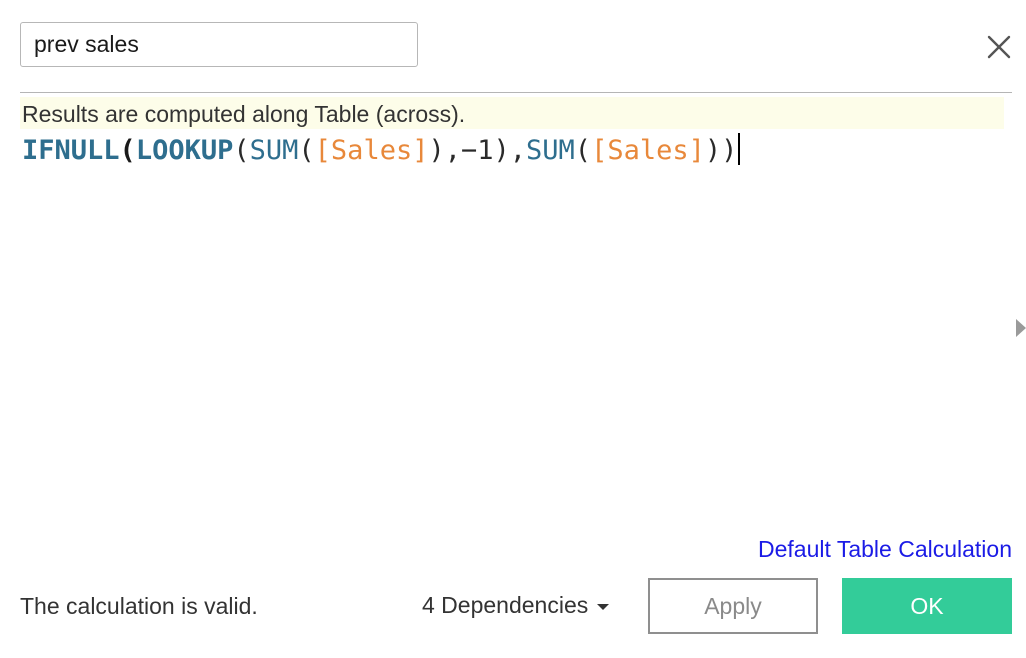  Describe the element at coordinates (733, 606) in the screenshot. I see `apply-button: Apply` at that location.